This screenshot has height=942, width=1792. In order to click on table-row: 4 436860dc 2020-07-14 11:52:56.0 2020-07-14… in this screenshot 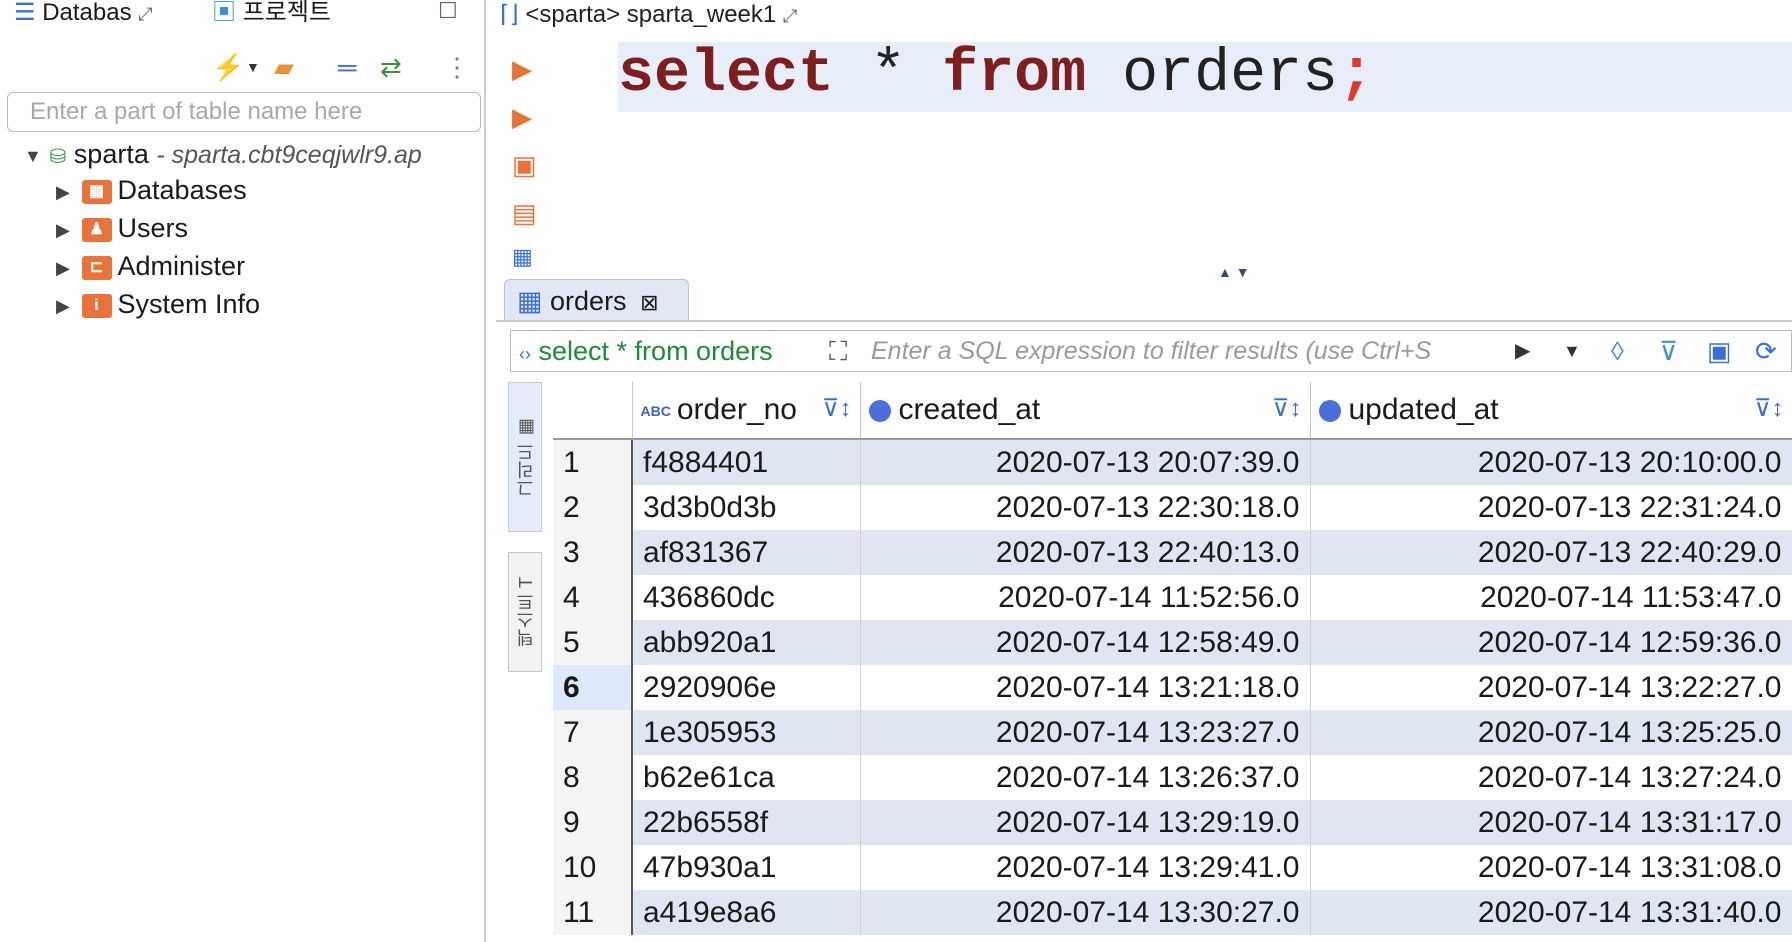, I will do `click(1172, 597)`.